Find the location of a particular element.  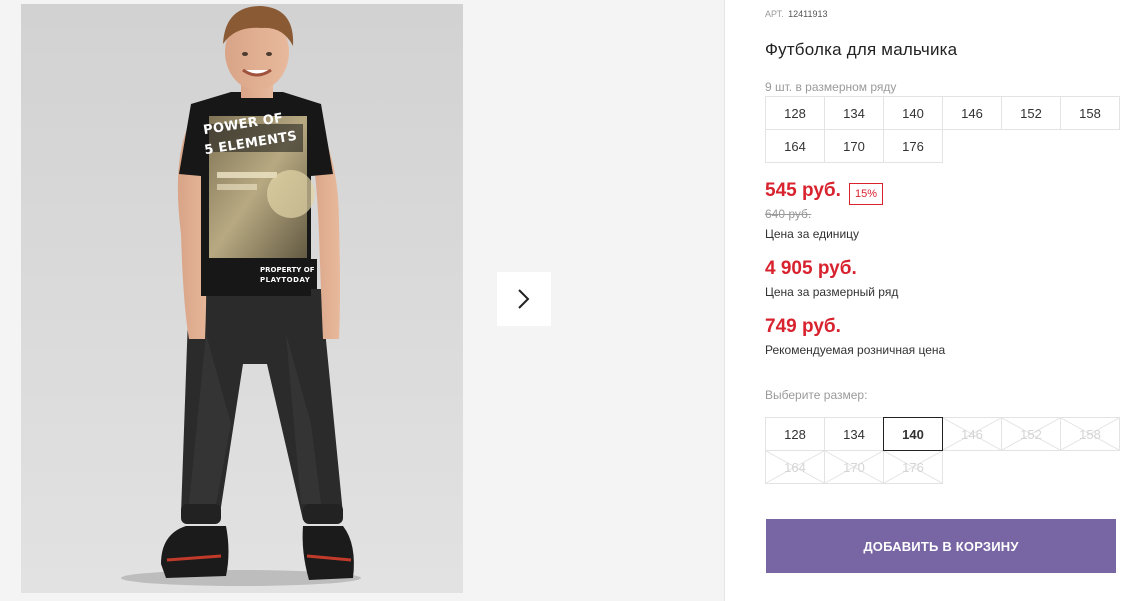

size-option-label: 176 is located at coordinates (913, 467).